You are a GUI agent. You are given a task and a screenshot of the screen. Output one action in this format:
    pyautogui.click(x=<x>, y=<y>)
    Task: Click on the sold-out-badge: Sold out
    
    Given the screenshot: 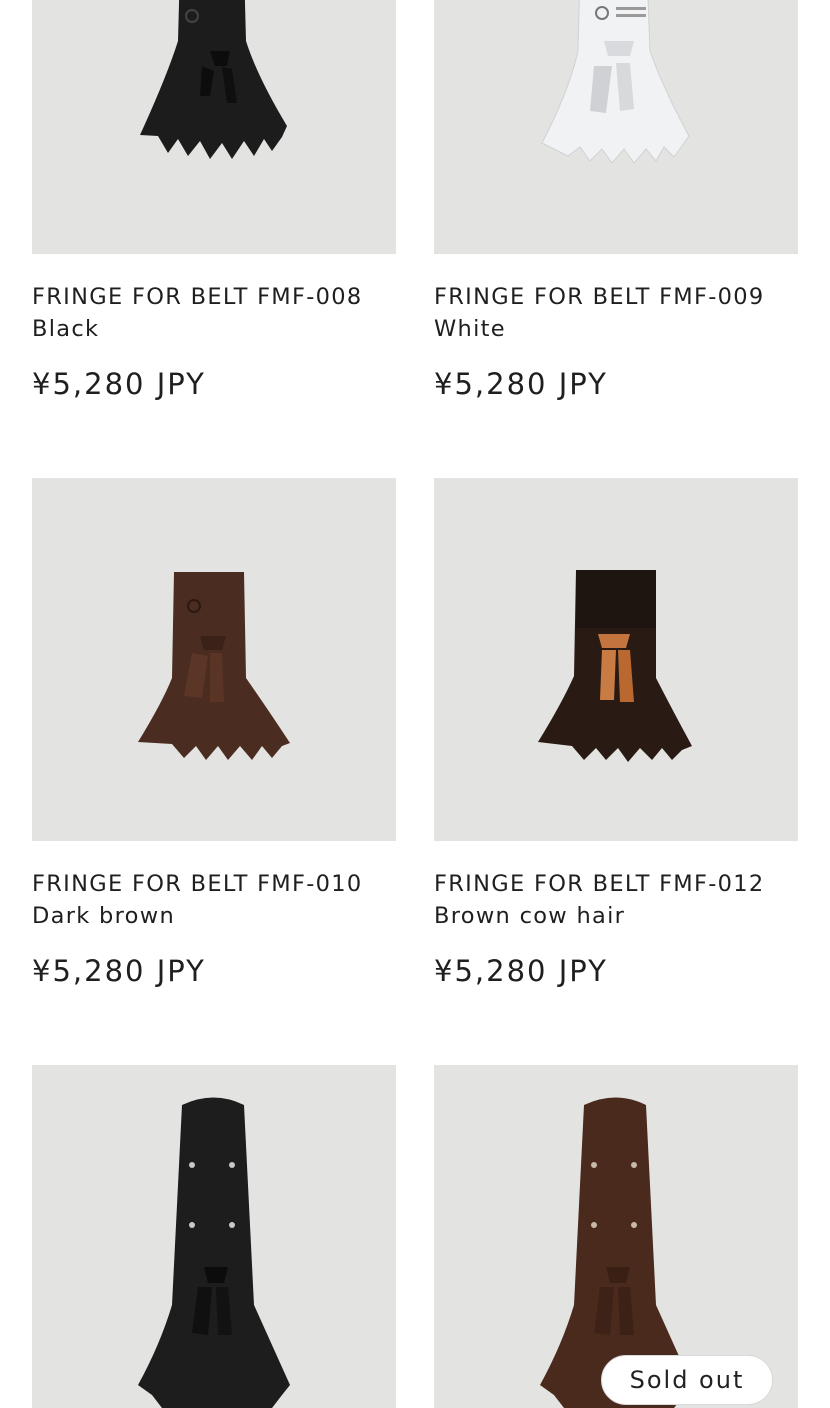 What is the action you would take?
    pyautogui.click(x=687, y=1380)
    